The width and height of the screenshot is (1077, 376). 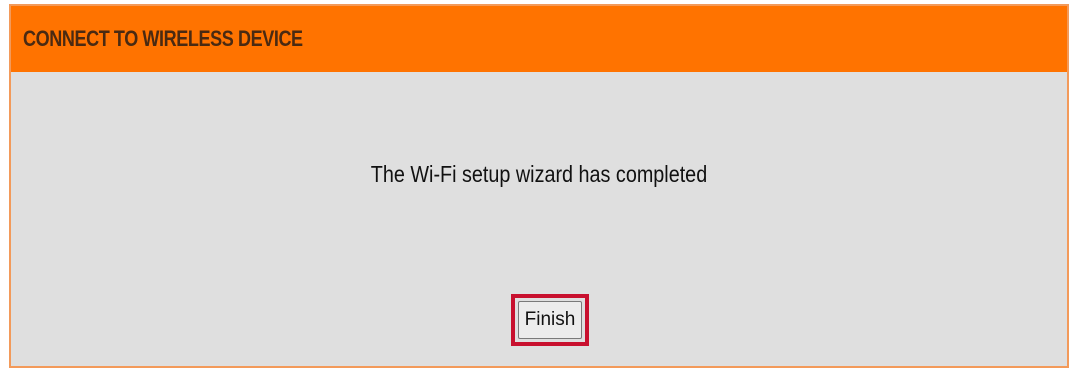 I want to click on panel-title: CONNECT TO WIRELESS DEVICE, so click(x=163, y=38).